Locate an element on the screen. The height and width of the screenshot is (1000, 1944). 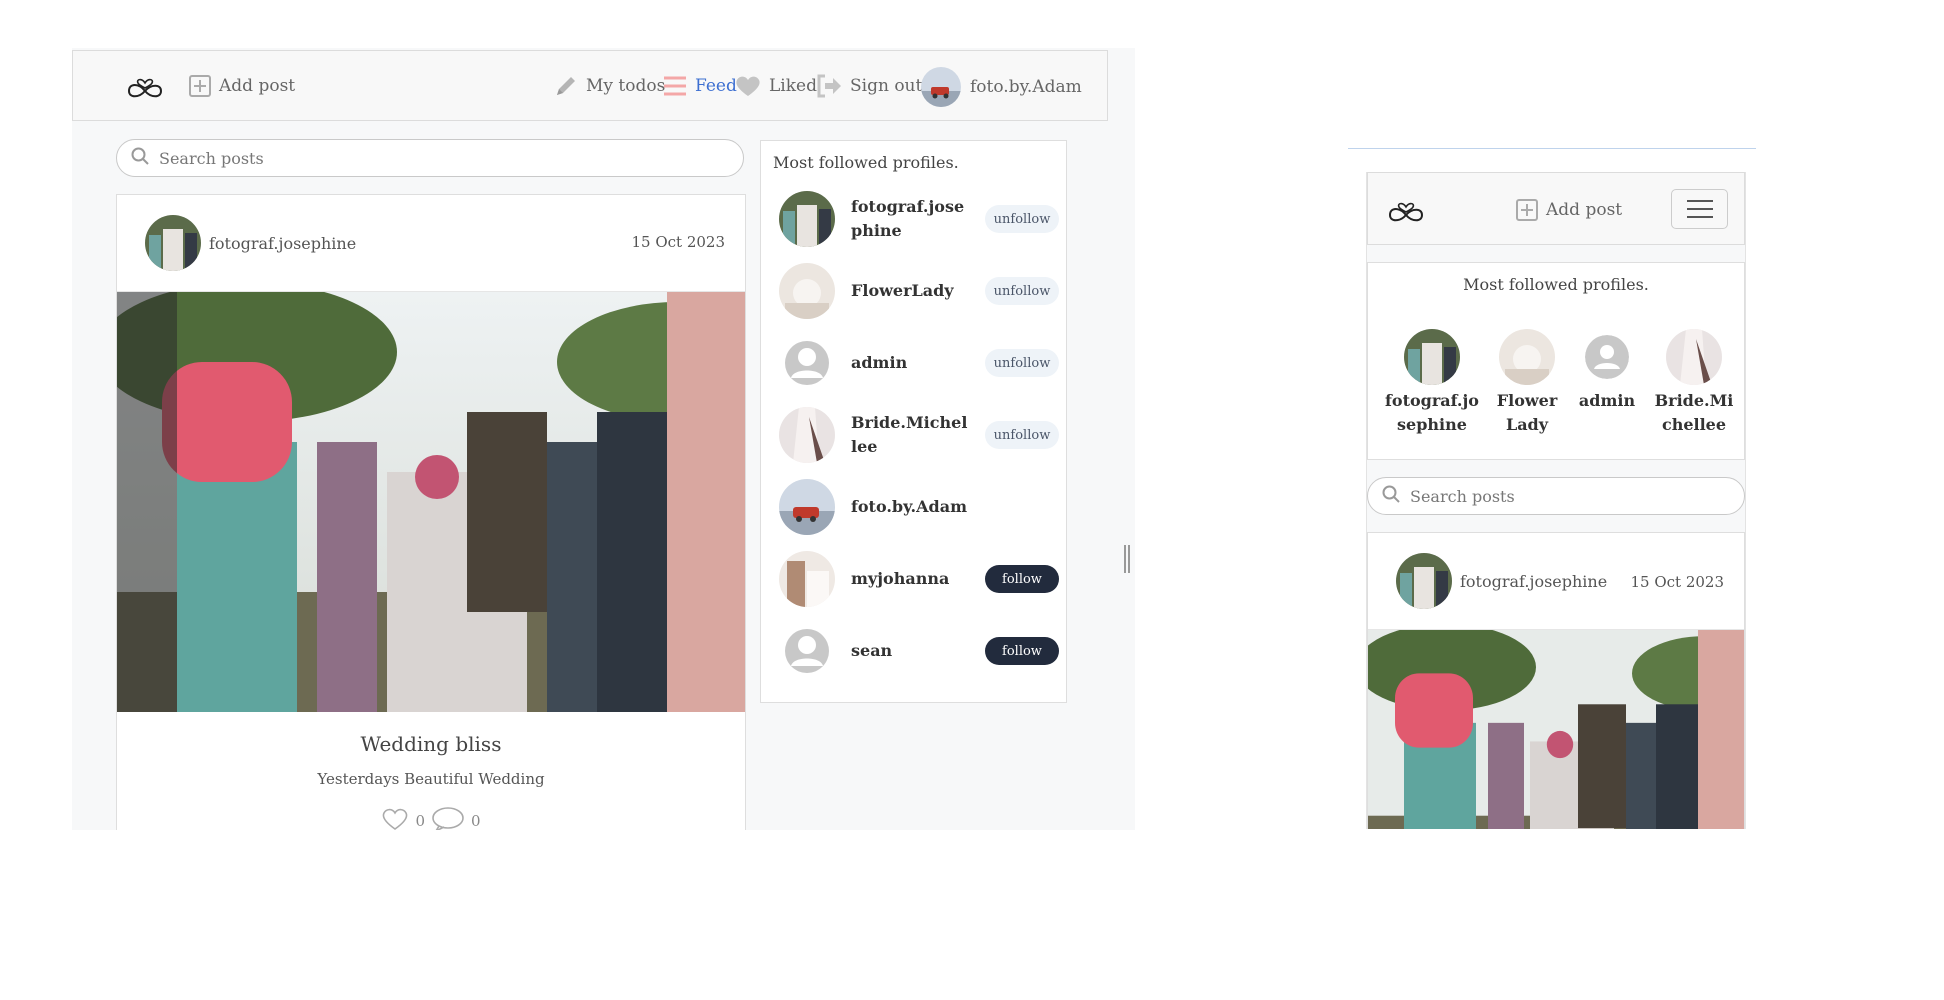
comment-icon is located at coordinates (448, 818).